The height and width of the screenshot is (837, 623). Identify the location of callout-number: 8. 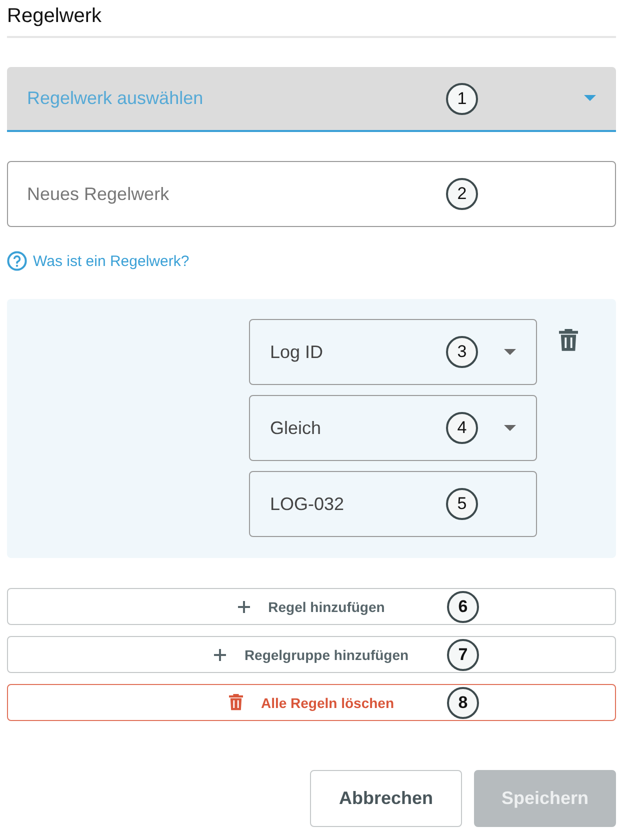
(463, 702).